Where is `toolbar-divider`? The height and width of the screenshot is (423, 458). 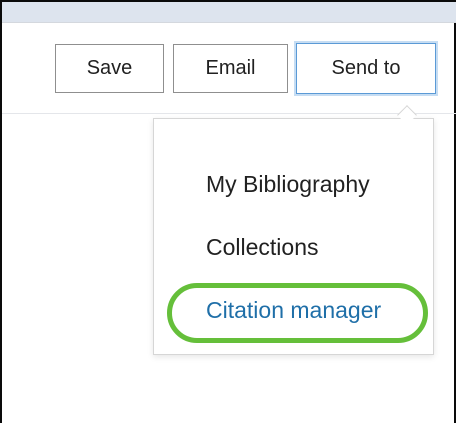
toolbar-divider is located at coordinates (229, 113).